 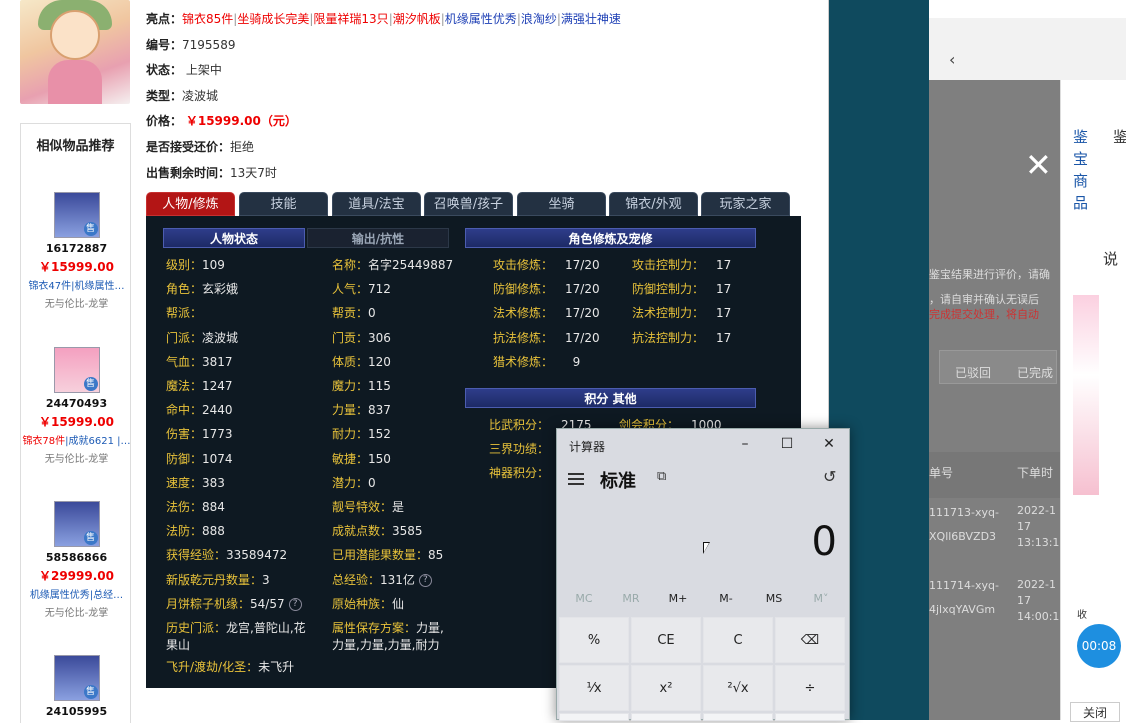 What do you see at coordinates (361, 458) in the screenshot?
I see `attribute-row: 敏捷：150` at bounding box center [361, 458].